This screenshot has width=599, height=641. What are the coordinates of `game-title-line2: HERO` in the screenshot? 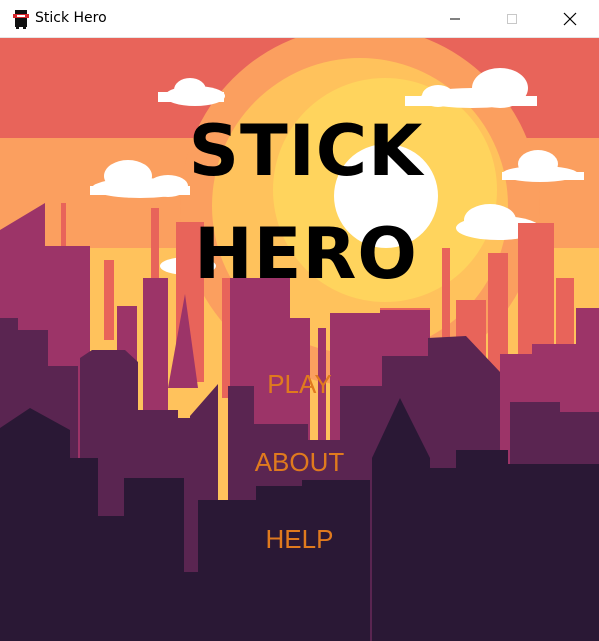 It's located at (306, 254).